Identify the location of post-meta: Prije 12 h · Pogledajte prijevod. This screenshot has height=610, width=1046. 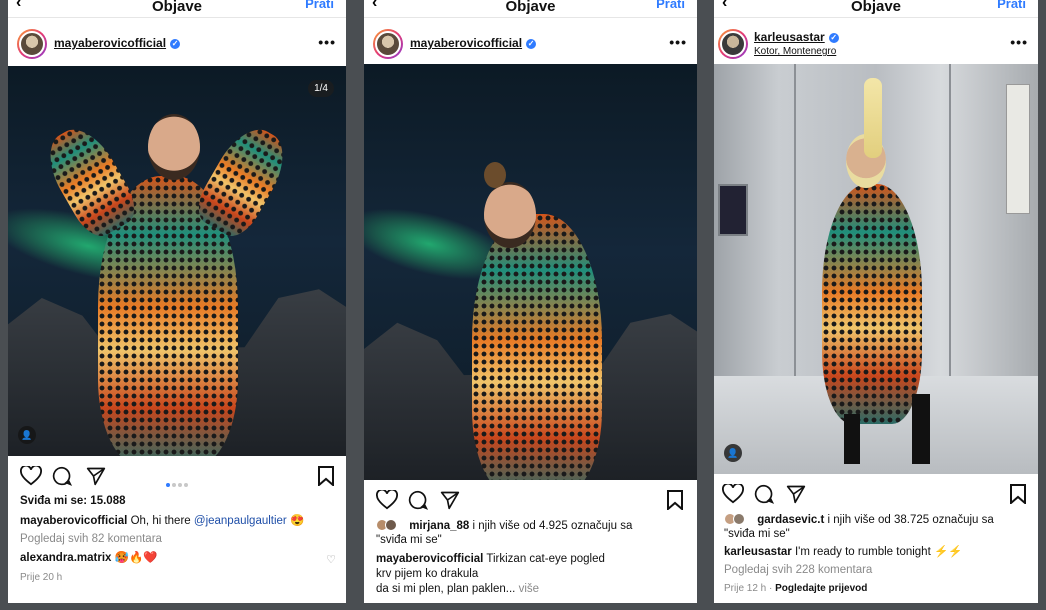
(796, 588).